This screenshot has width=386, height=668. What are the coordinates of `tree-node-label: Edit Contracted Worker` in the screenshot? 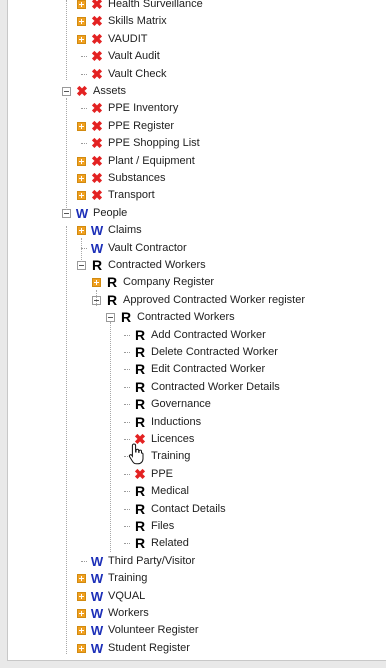 It's located at (208, 369).